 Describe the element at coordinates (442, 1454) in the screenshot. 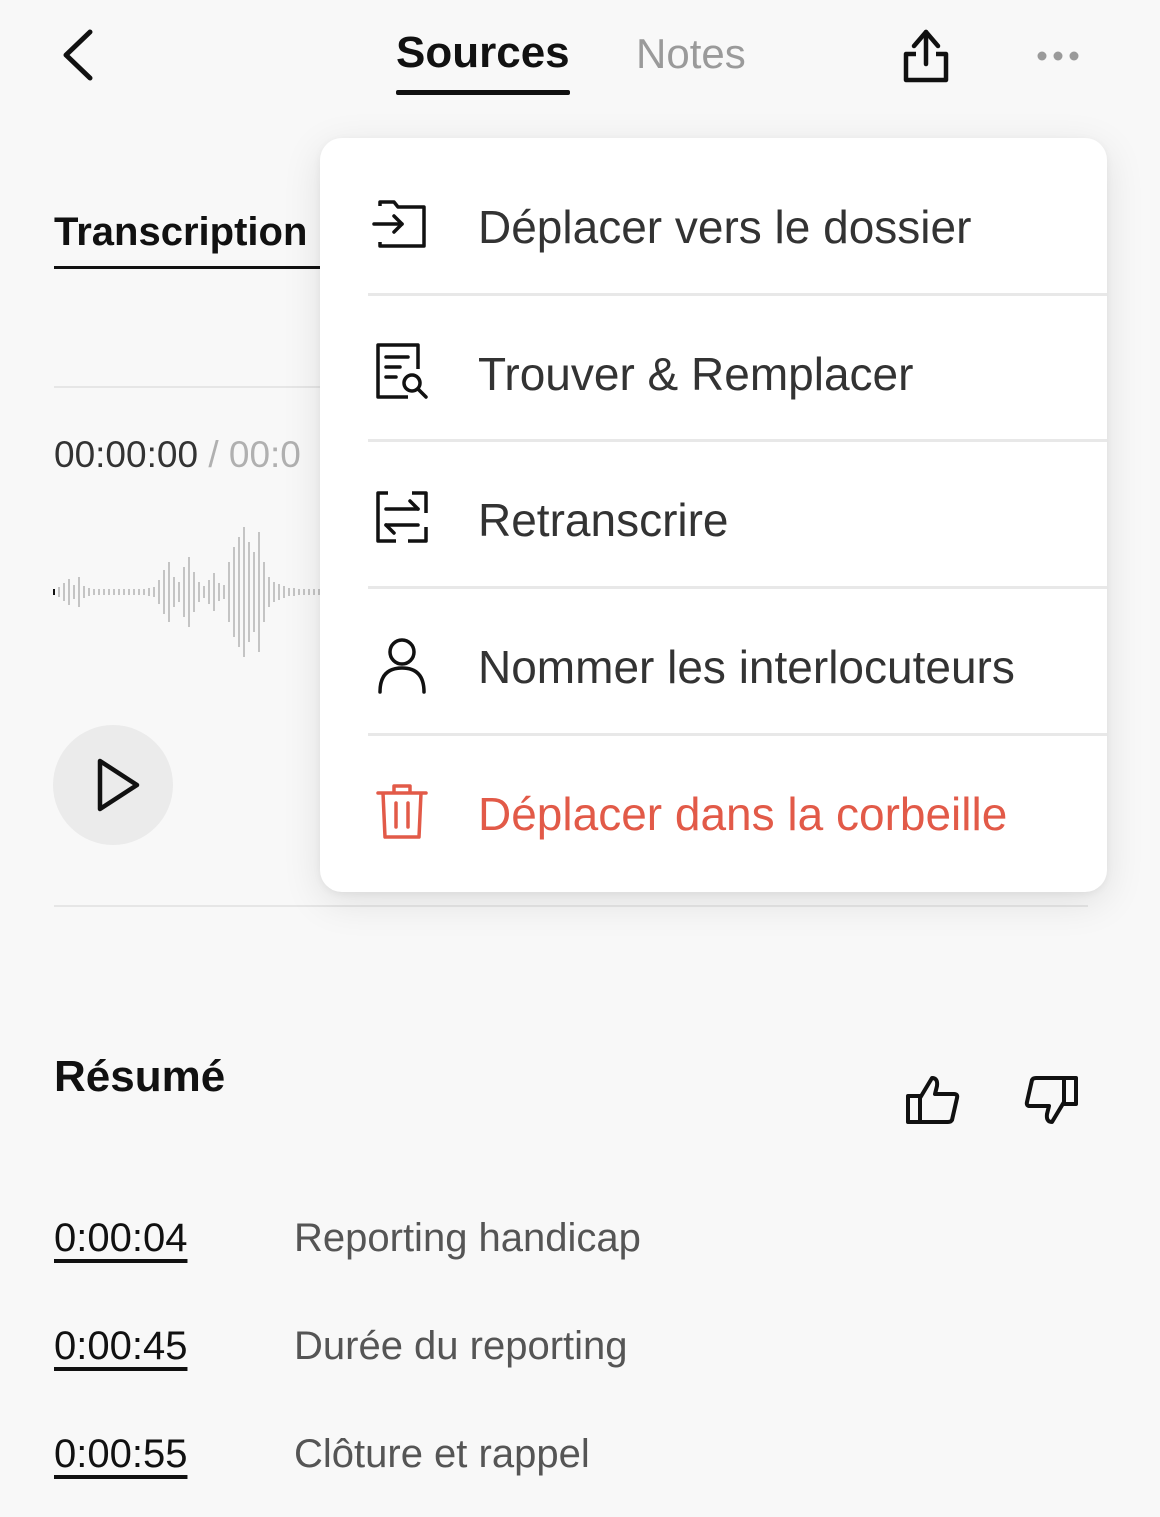

I see `summary-item-text: Clôture et rappel` at that location.